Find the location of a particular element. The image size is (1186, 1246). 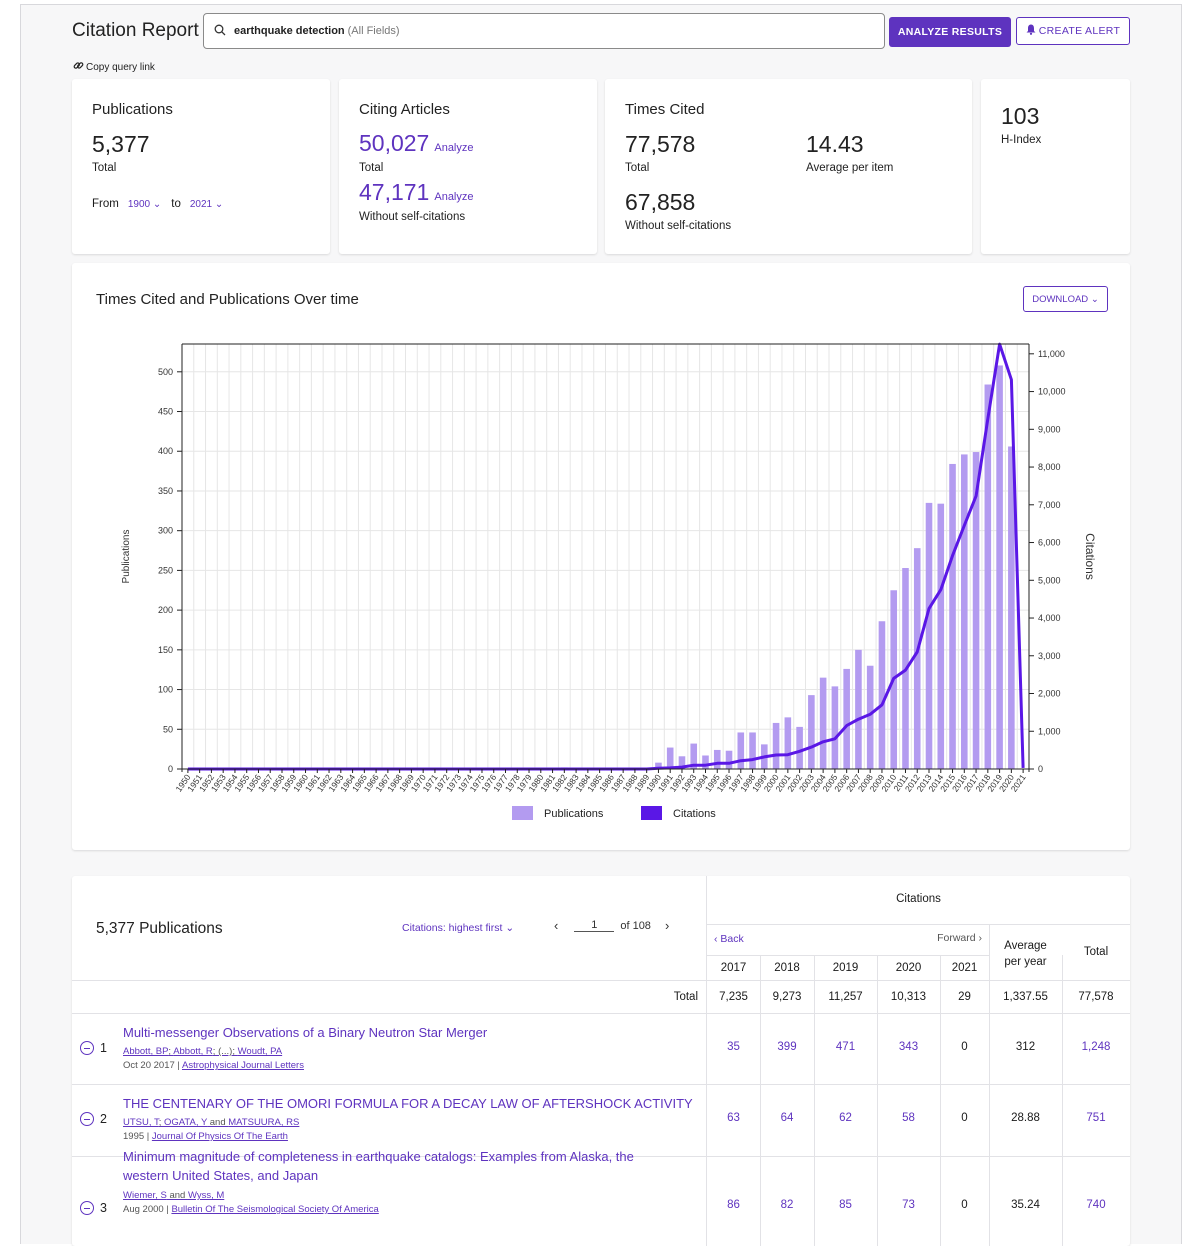

col-divider is located at coordinates (1062, 968).